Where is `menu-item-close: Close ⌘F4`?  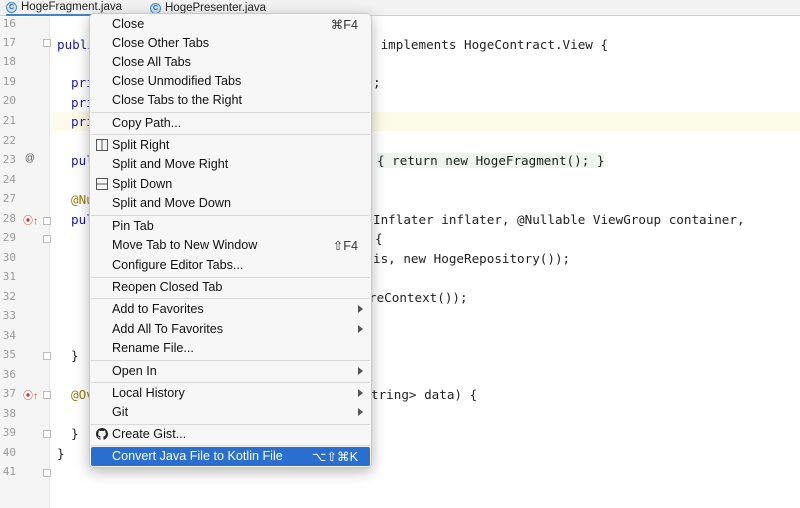 menu-item-close: Close ⌘F4 is located at coordinates (230, 24).